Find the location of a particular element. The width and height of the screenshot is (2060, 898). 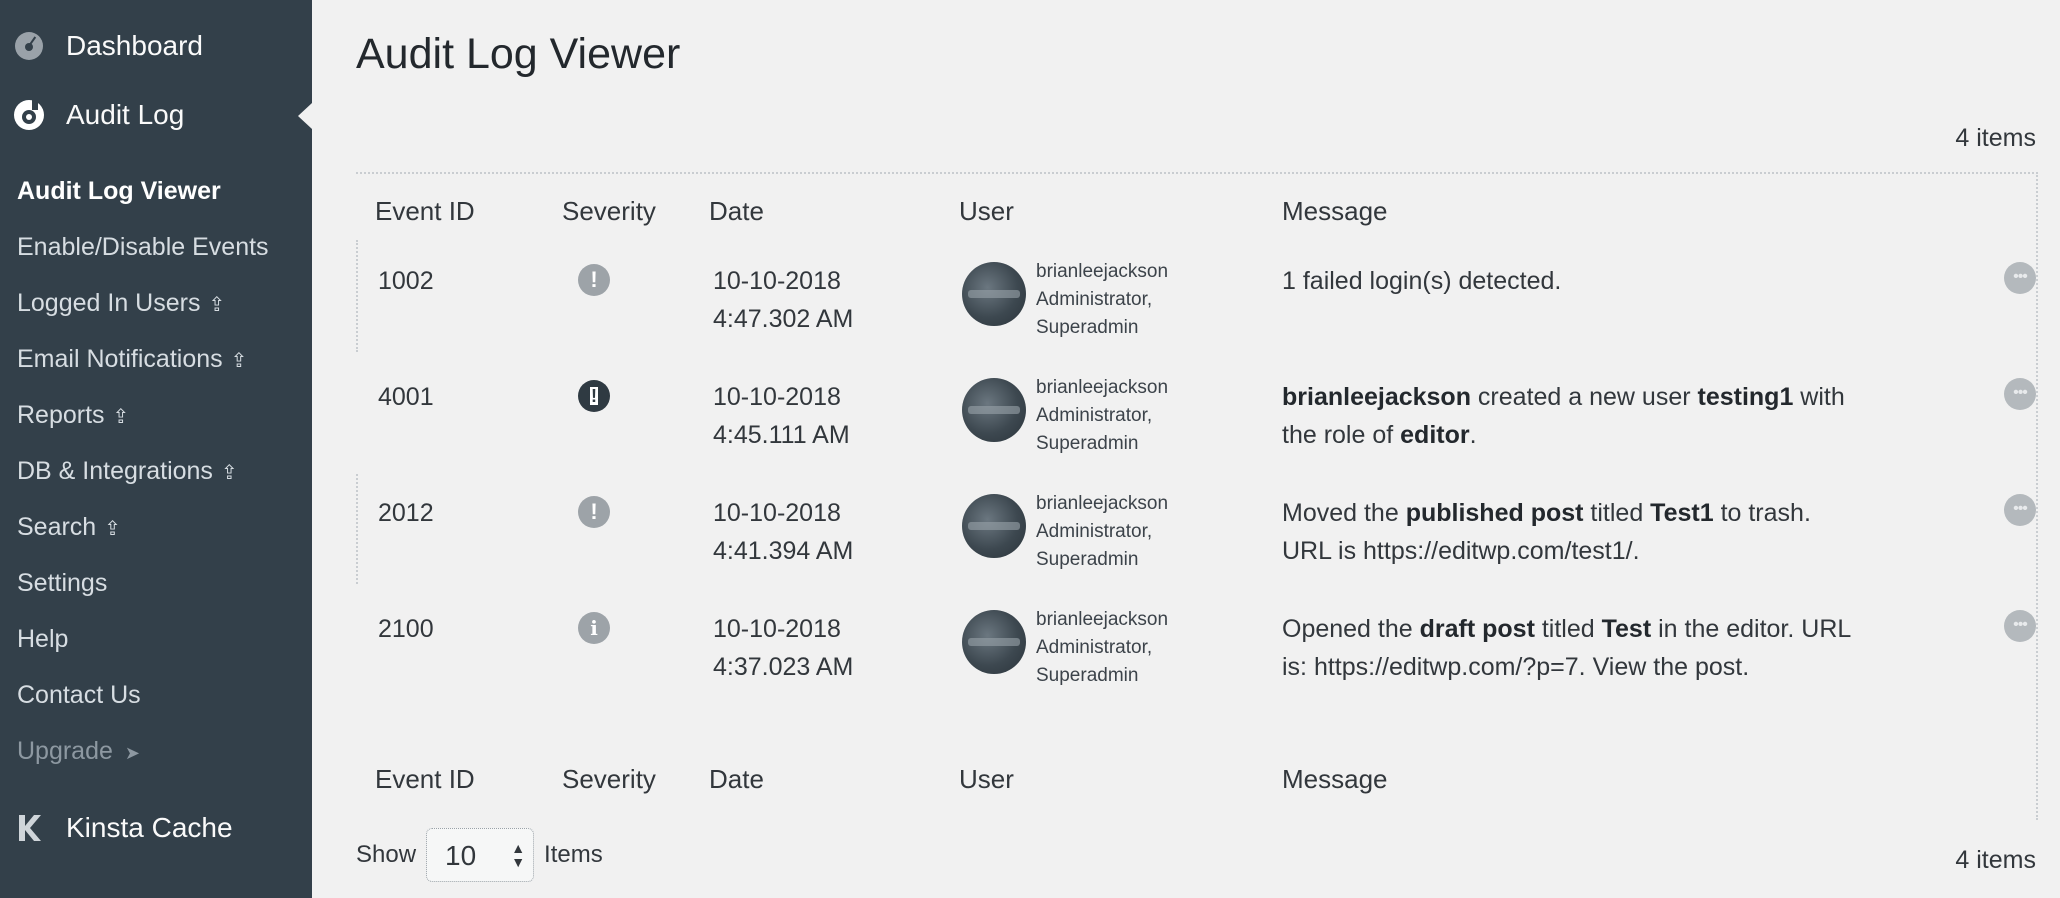

submenu-db-integrations: DB & Integrations ⇪ is located at coordinates (156, 476).